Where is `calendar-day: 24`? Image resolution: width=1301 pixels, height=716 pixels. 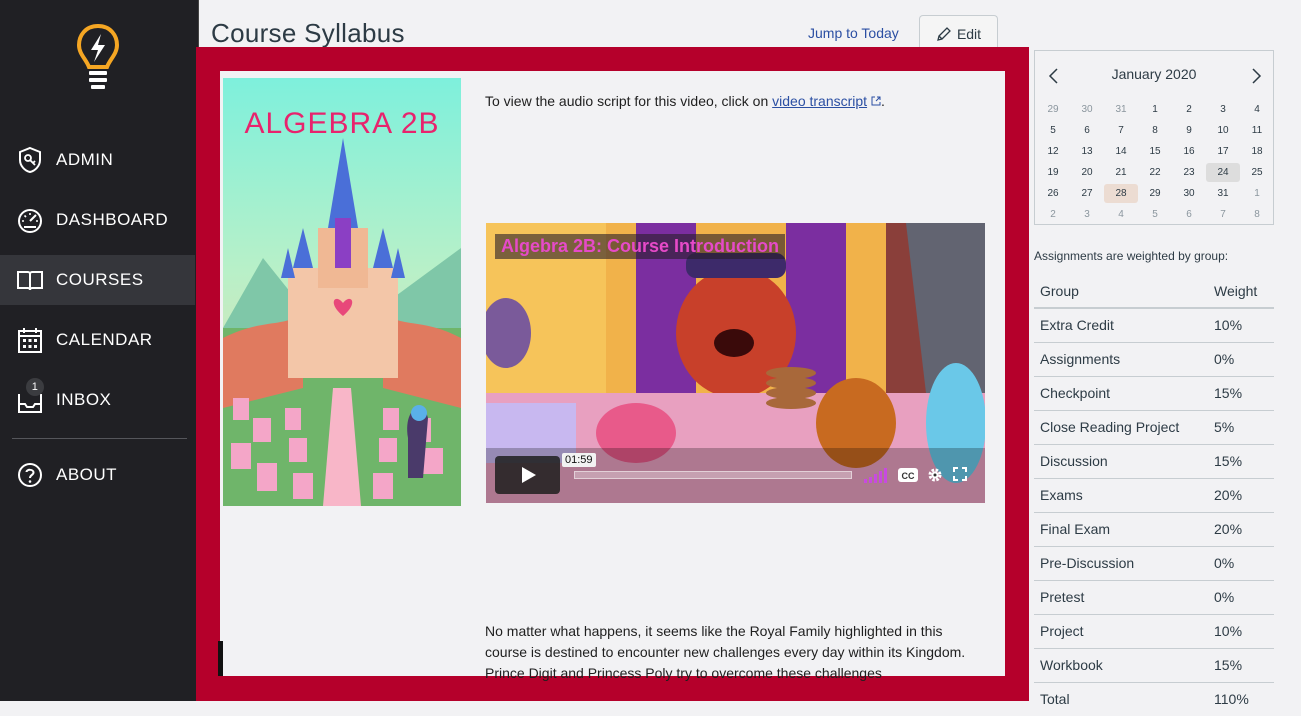
calendar-day: 24 is located at coordinates (1223, 172).